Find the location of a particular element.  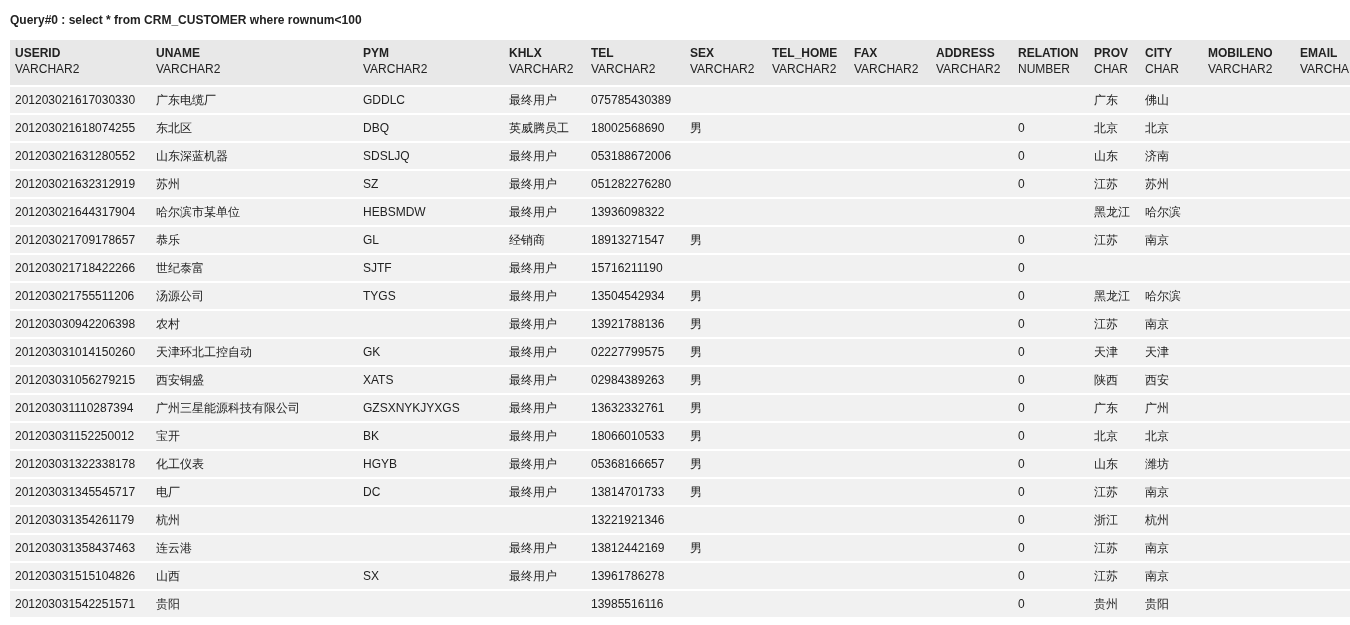

table-cell: 宝开 is located at coordinates (254, 436).